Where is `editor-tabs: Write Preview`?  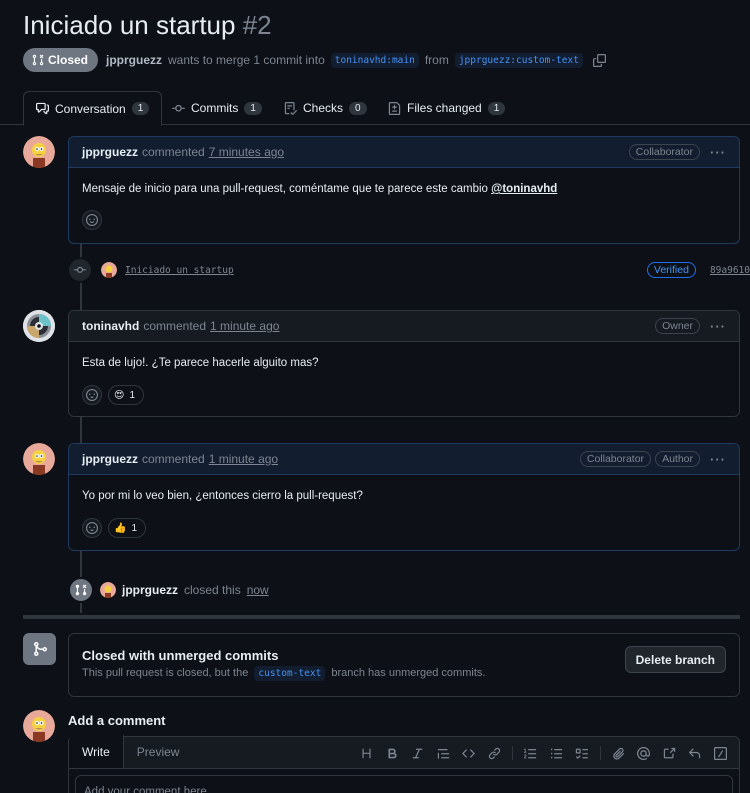
editor-tabs: Write Preview is located at coordinates (404, 752).